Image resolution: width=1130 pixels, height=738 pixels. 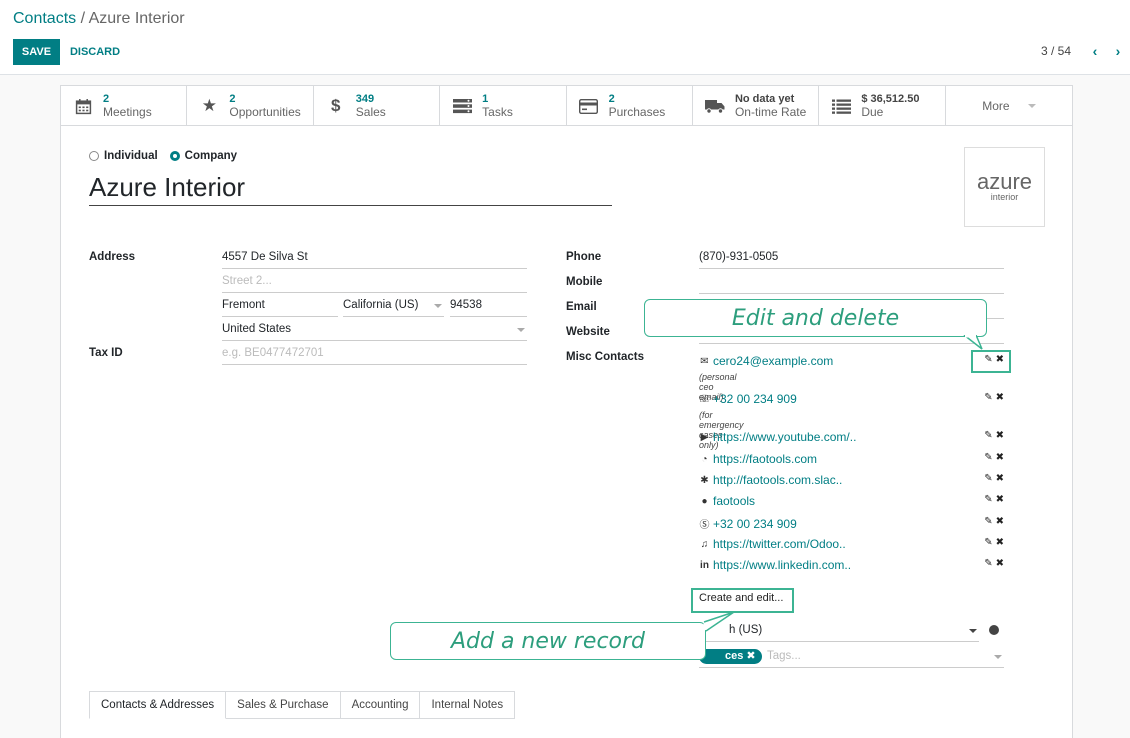 What do you see at coordinates (851, 544) in the screenshot?
I see `misc-contact-row: ♫ https://twitter.com/Odoo.. ✎ ✖` at bounding box center [851, 544].